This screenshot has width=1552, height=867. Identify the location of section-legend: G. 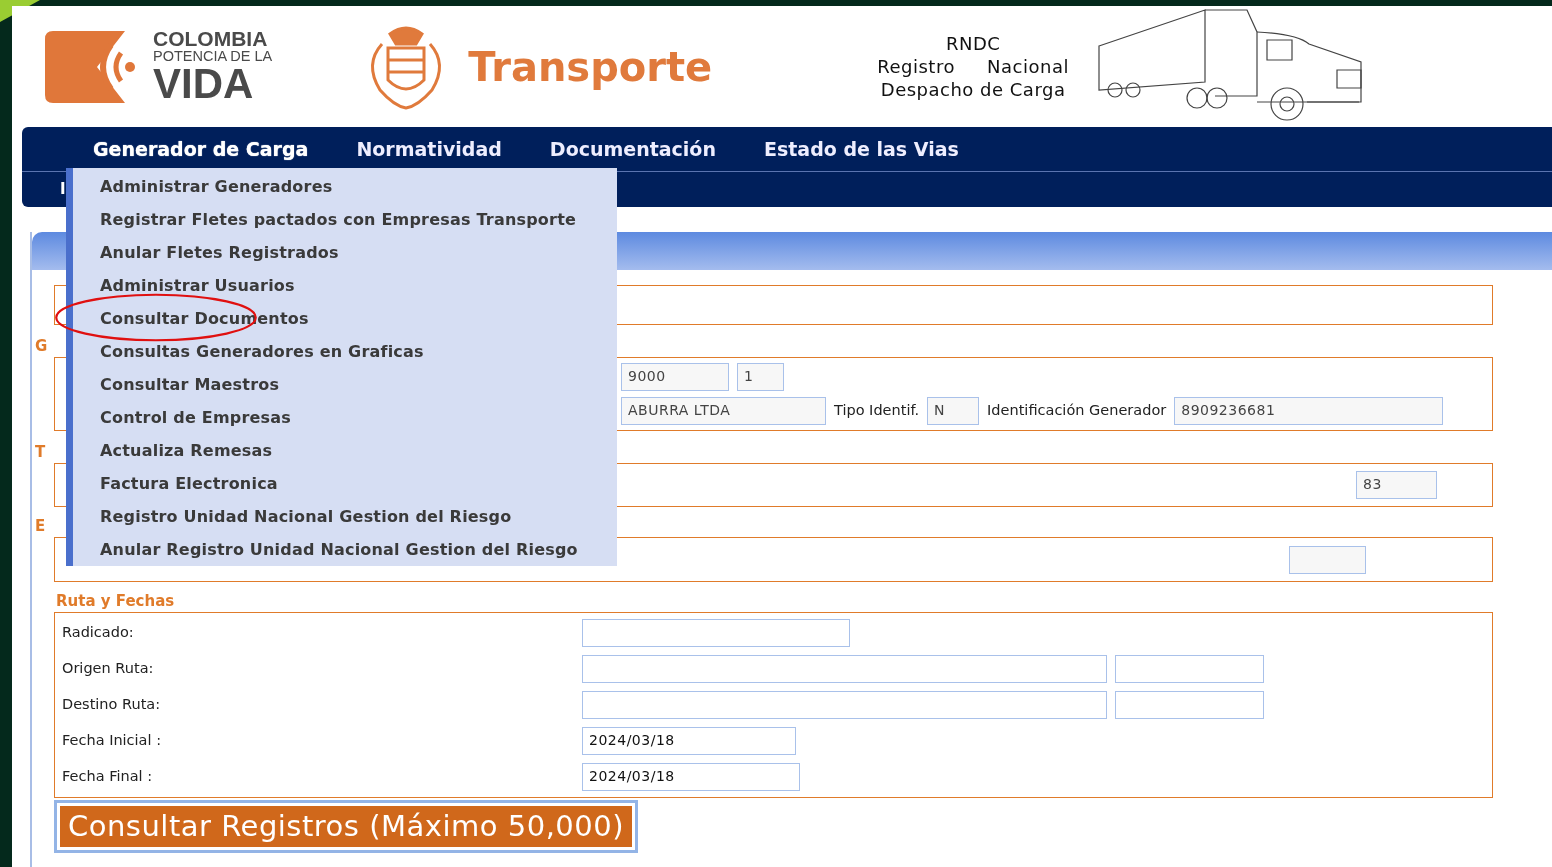
(41, 346).